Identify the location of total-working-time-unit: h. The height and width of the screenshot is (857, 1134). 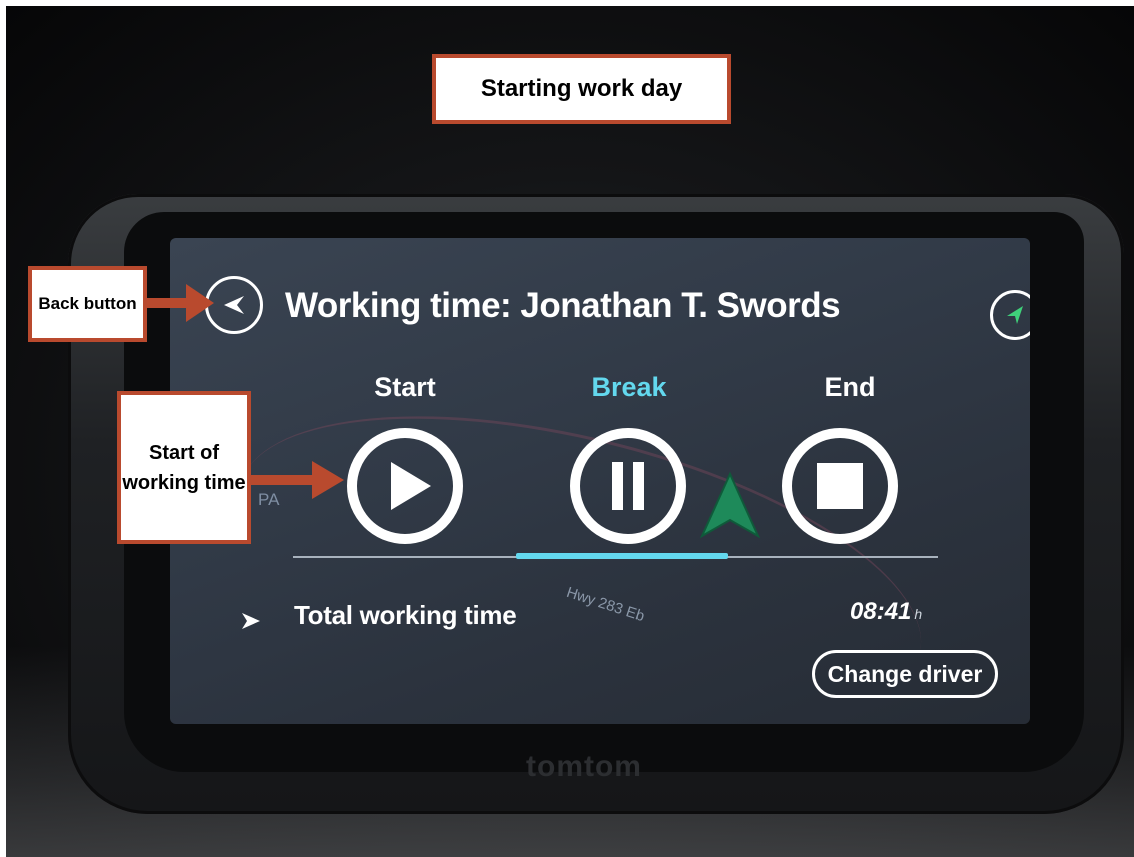
(918, 614).